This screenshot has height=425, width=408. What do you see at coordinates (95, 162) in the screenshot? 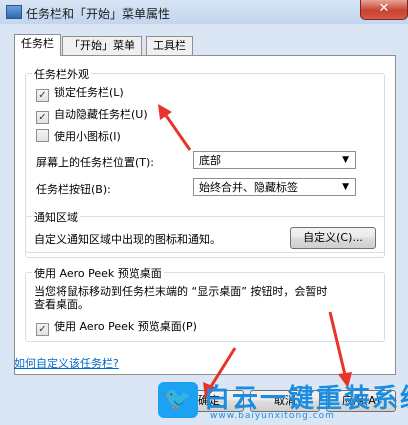
I see `location-label: 屏幕上的任务栏位置(T):` at bounding box center [95, 162].